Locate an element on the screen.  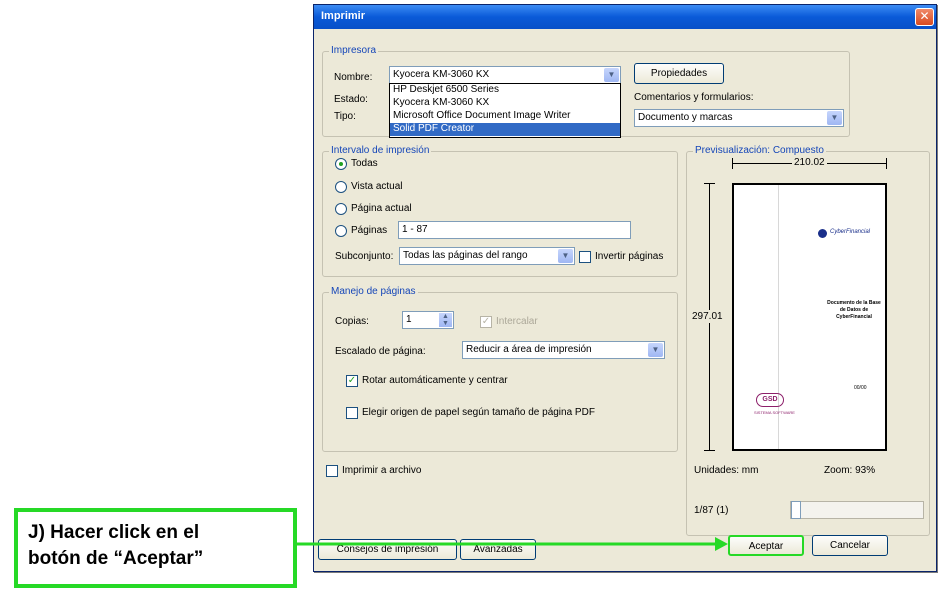
document-logo-text: CyberFinancial is located at coordinates (850, 232).